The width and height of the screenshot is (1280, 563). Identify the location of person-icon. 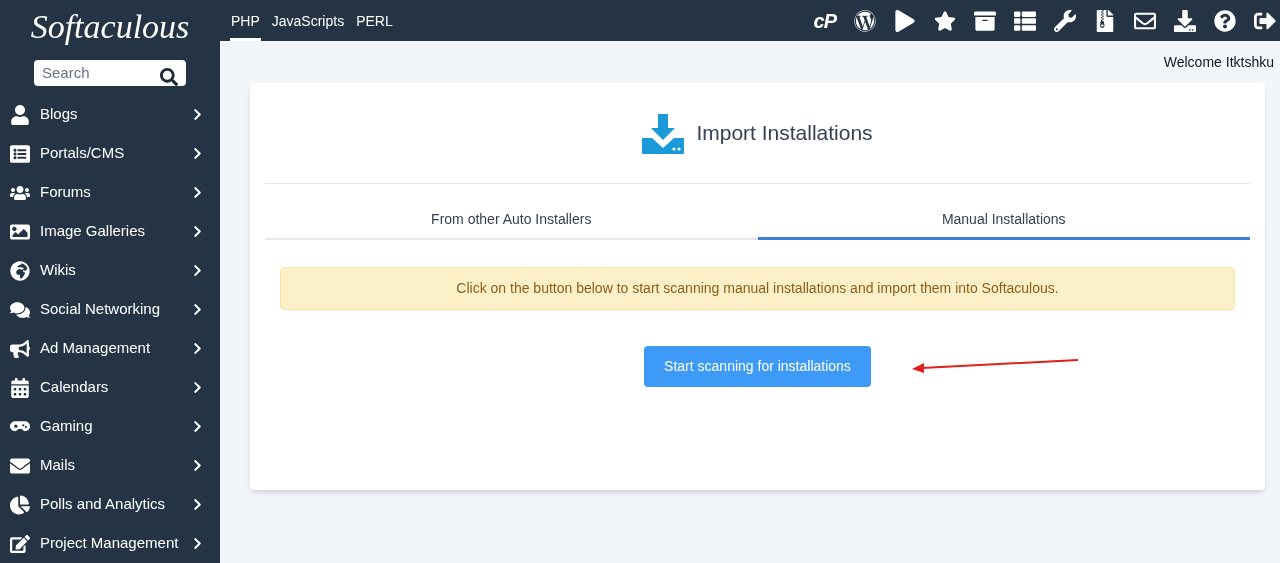
(20, 114).